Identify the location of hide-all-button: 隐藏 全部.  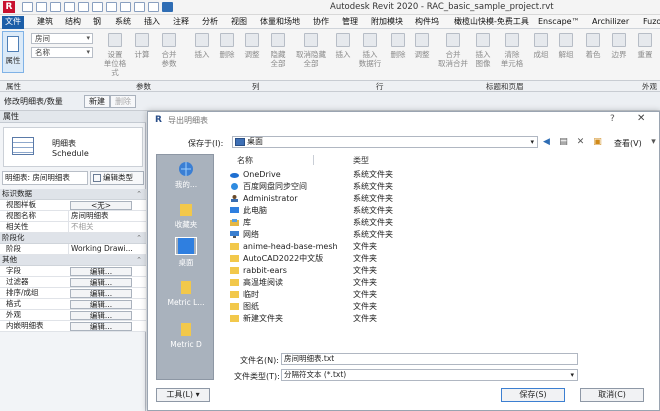
(278, 54).